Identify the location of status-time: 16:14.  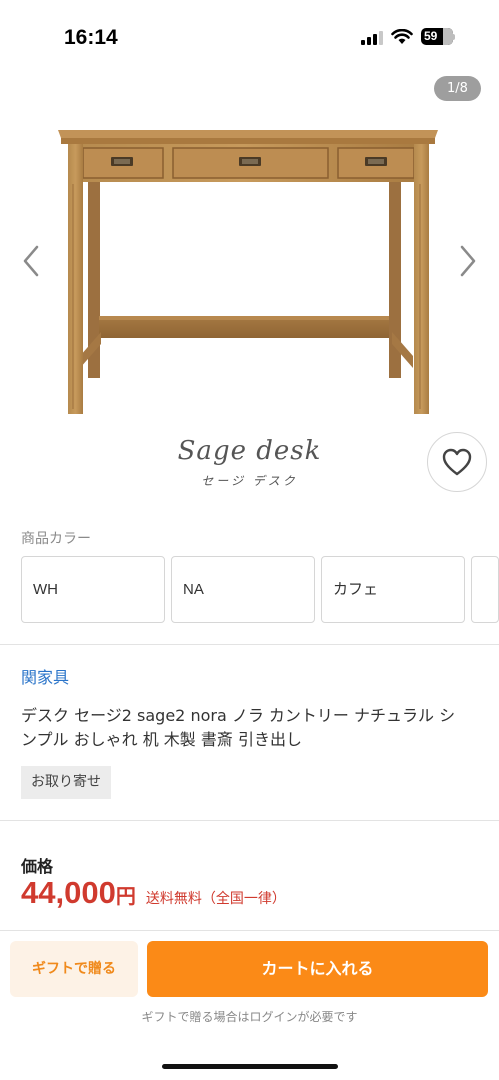
(91, 37).